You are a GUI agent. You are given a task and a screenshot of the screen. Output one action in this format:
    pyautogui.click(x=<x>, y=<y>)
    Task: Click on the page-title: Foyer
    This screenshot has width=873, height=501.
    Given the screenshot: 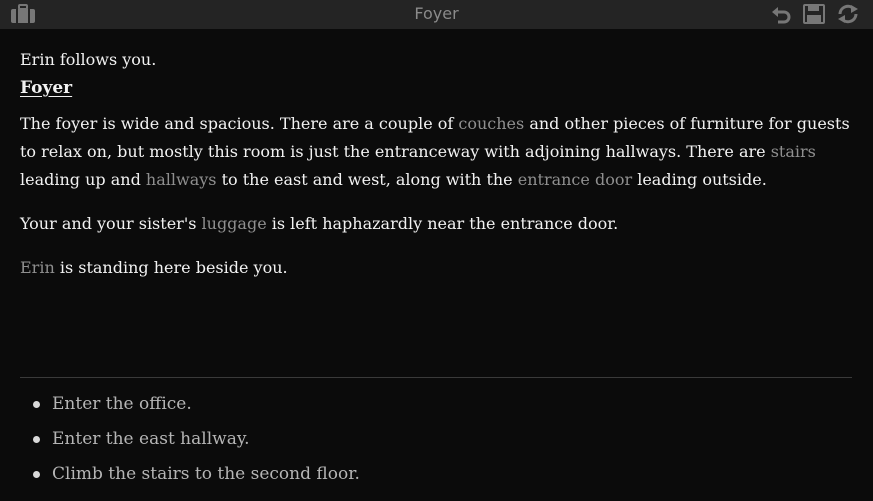 What is the action you would take?
    pyautogui.click(x=436, y=13)
    